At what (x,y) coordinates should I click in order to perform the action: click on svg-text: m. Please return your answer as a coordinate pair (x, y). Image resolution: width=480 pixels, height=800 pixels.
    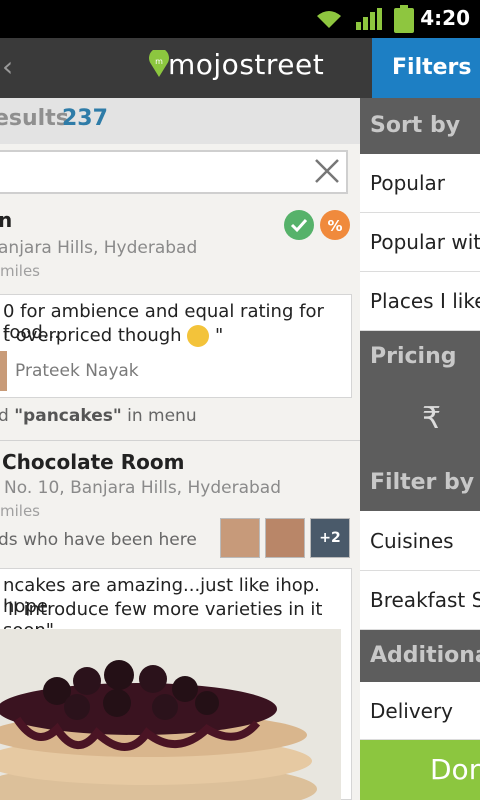
    Looking at the image, I should click on (159, 61).